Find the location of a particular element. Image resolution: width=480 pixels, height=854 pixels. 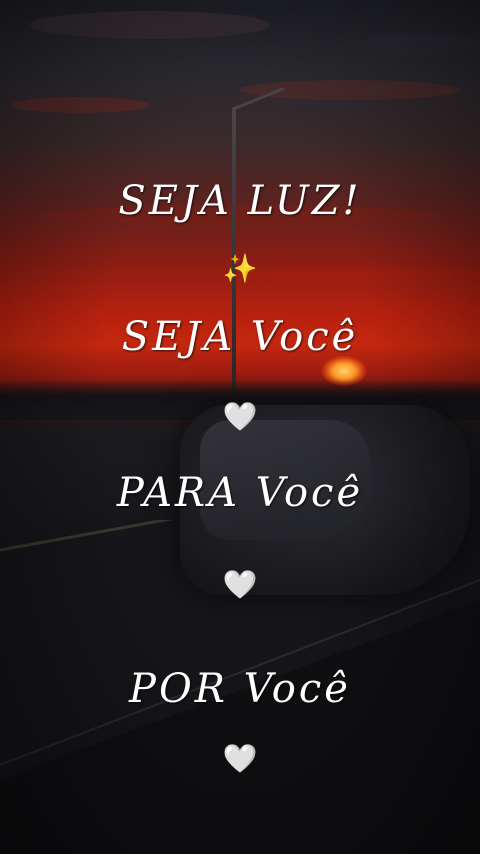

lyric-line-2: SEJA Você is located at coordinates (240, 337).